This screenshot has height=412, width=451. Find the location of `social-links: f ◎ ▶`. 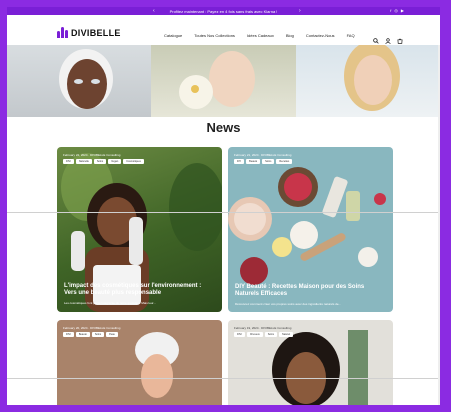

social-links: f ◎ ▶ is located at coordinates (397, 10).